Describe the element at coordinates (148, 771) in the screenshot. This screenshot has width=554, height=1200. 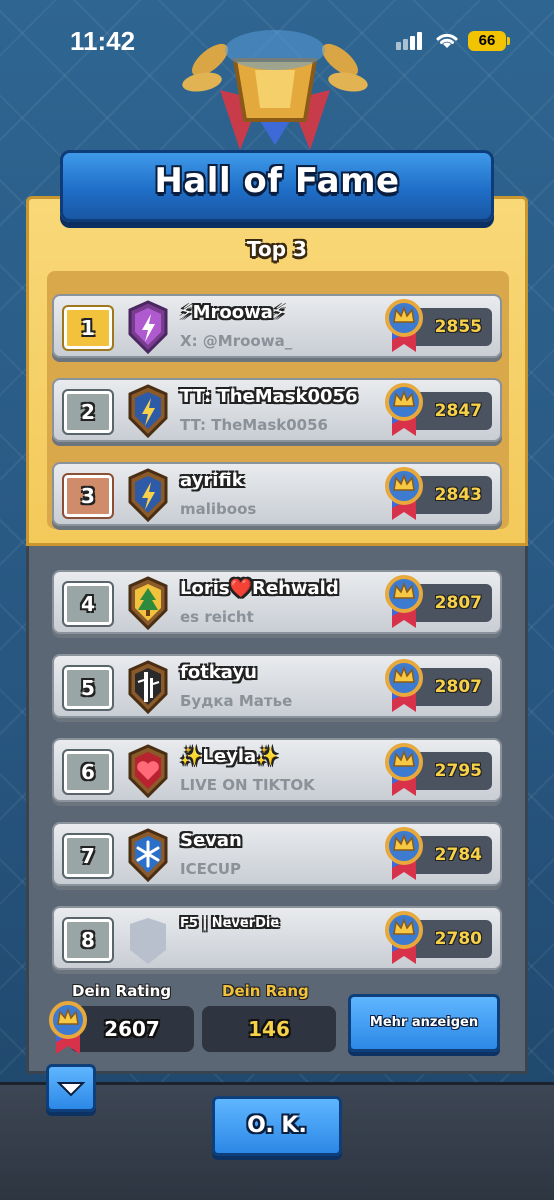
I see `heart-clan-badge-icon` at that location.